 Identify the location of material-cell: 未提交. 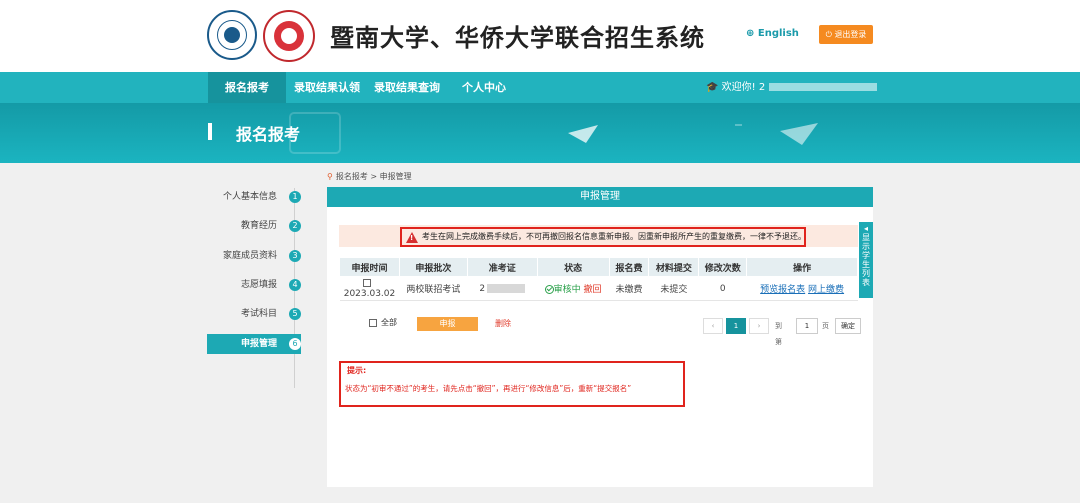
(673, 288).